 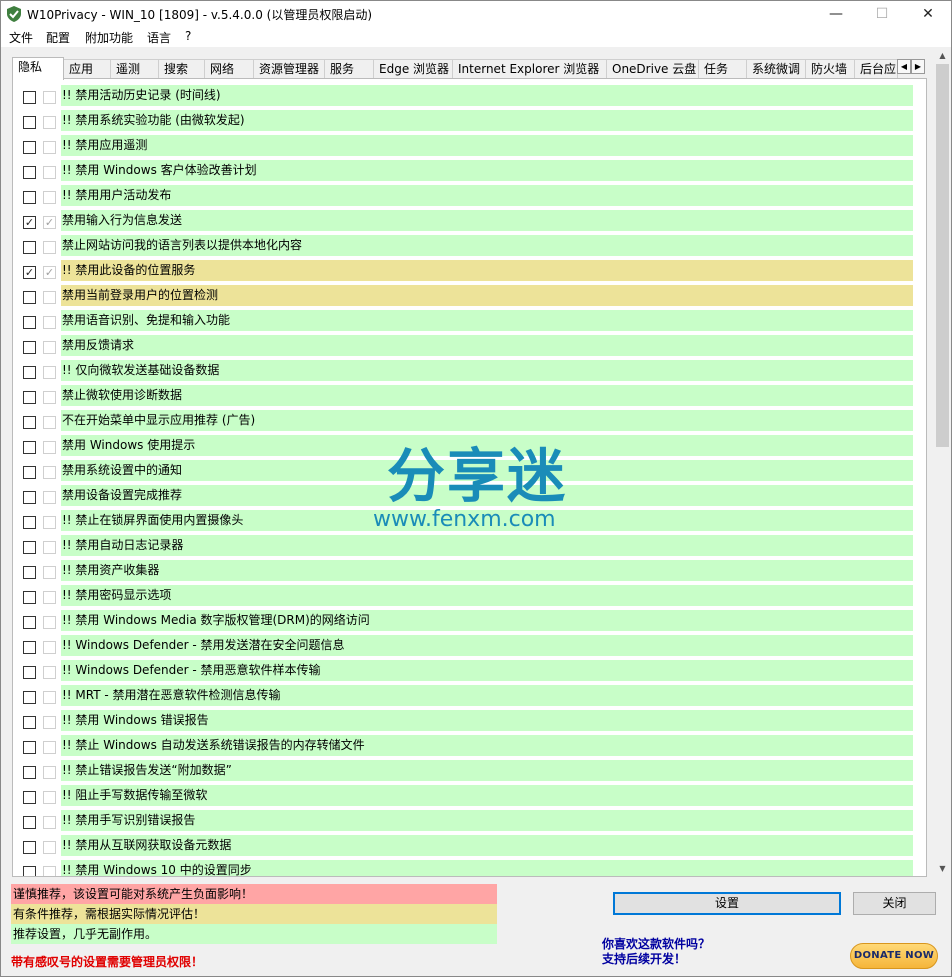 What do you see at coordinates (469, 670) in the screenshot?
I see `setting-row: !! Windows Defender - 禁用恶意软件样本传输` at bounding box center [469, 670].